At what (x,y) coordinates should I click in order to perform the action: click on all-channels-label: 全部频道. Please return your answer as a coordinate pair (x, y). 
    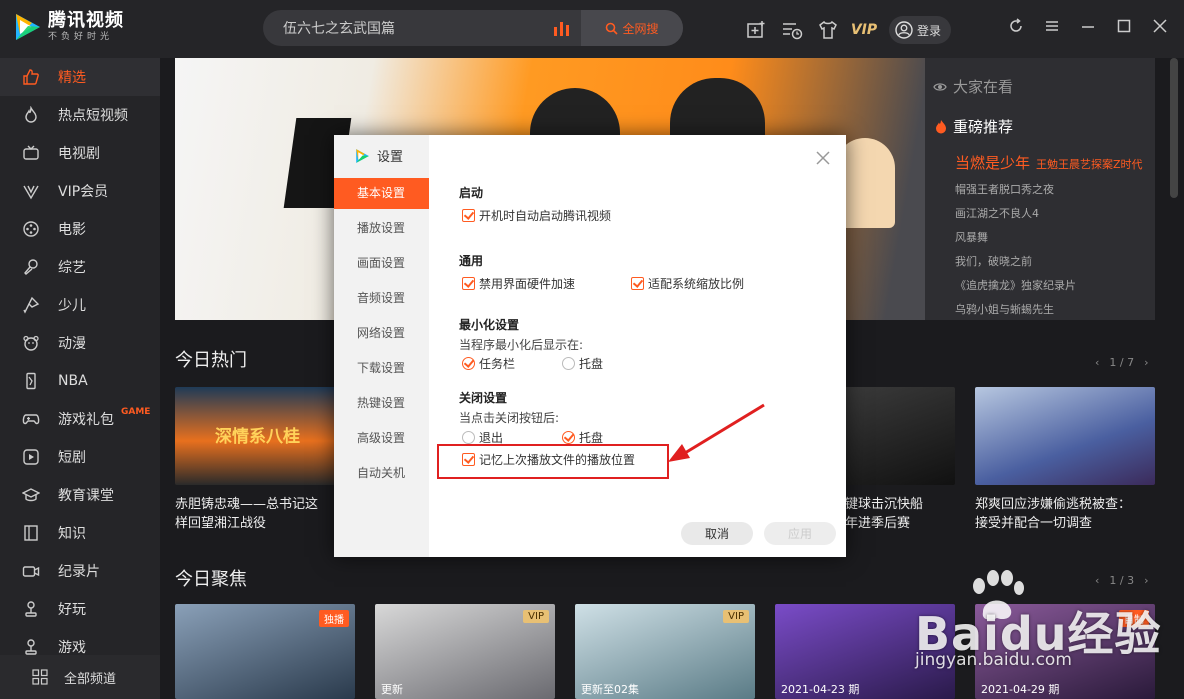
    Looking at the image, I should click on (90, 679).